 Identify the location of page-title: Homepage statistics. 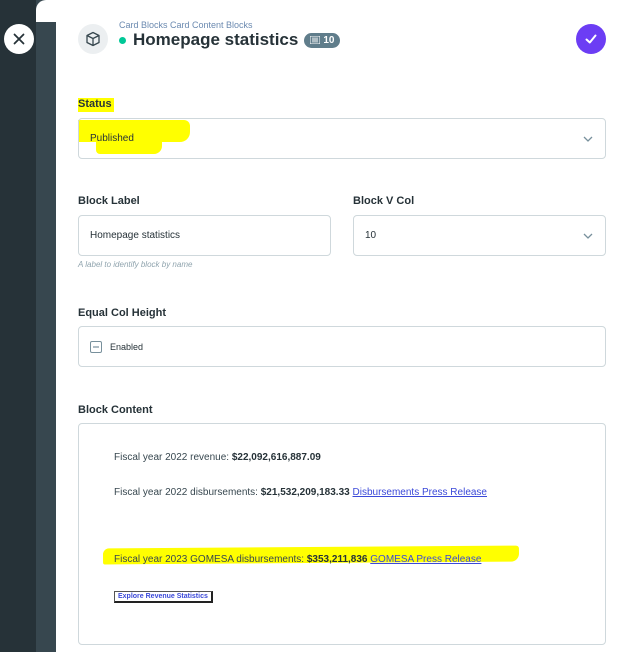
(216, 39).